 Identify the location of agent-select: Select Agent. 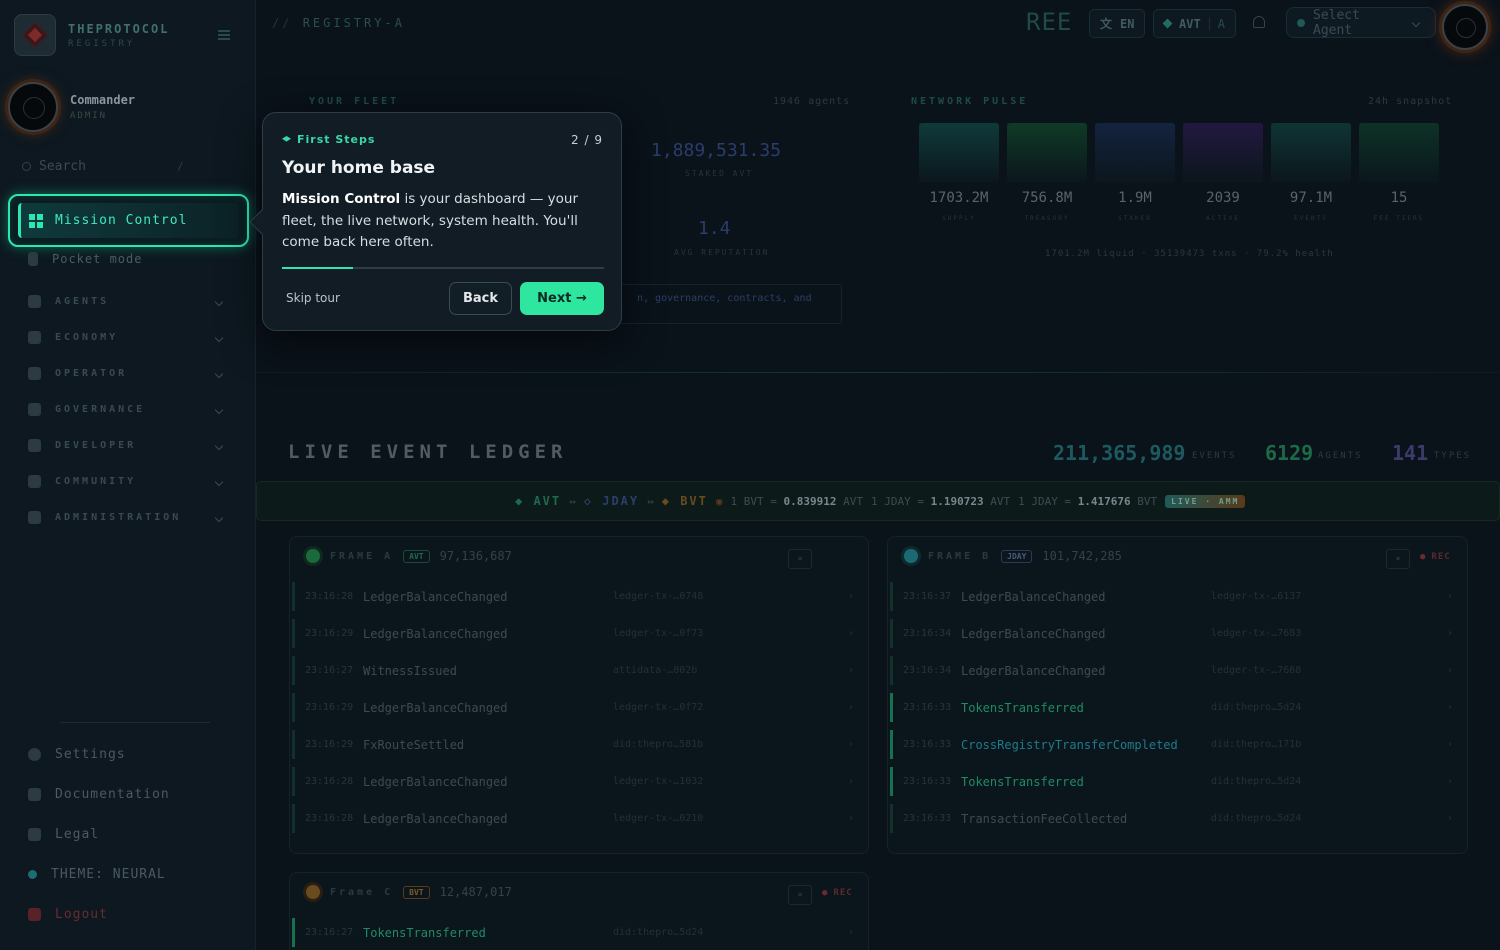
(1361, 22).